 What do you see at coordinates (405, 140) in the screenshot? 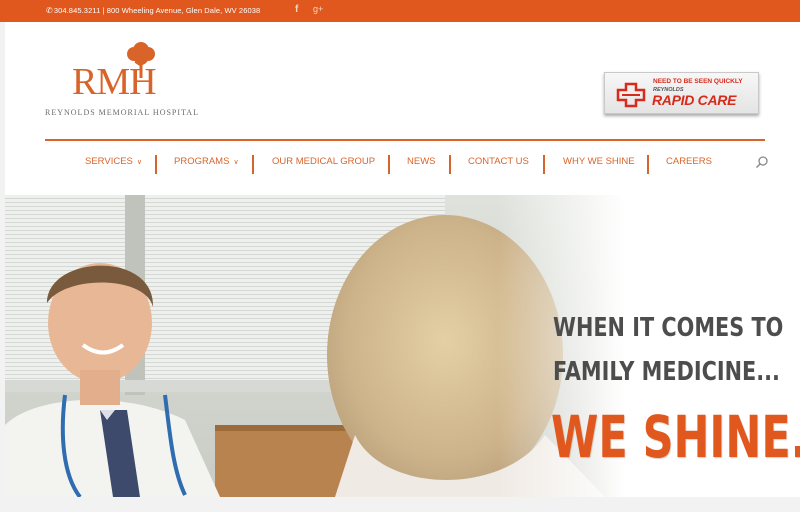
I see `nav-divider` at bounding box center [405, 140].